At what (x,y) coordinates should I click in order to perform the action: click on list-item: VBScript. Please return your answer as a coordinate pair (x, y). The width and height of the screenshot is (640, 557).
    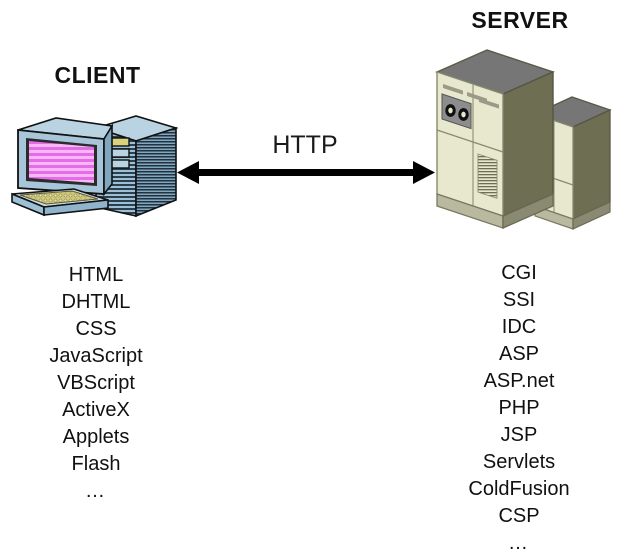
    Looking at the image, I should click on (96, 383).